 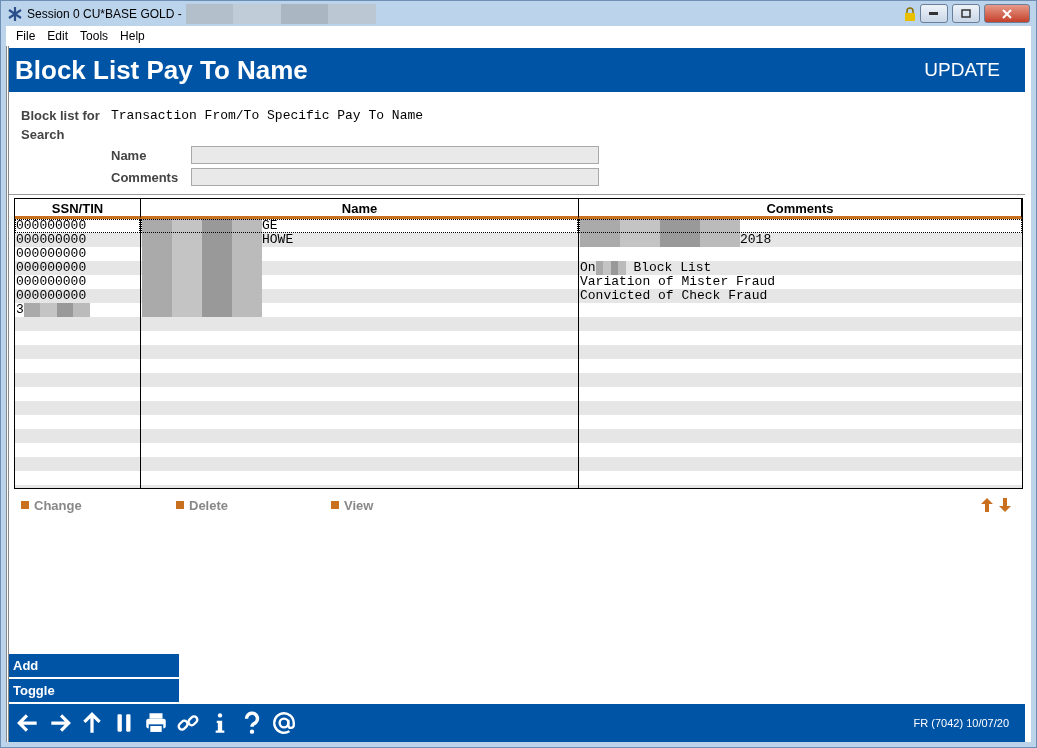 What do you see at coordinates (674, 296) in the screenshot?
I see `table-cell: Convicted of Check Fraud` at bounding box center [674, 296].